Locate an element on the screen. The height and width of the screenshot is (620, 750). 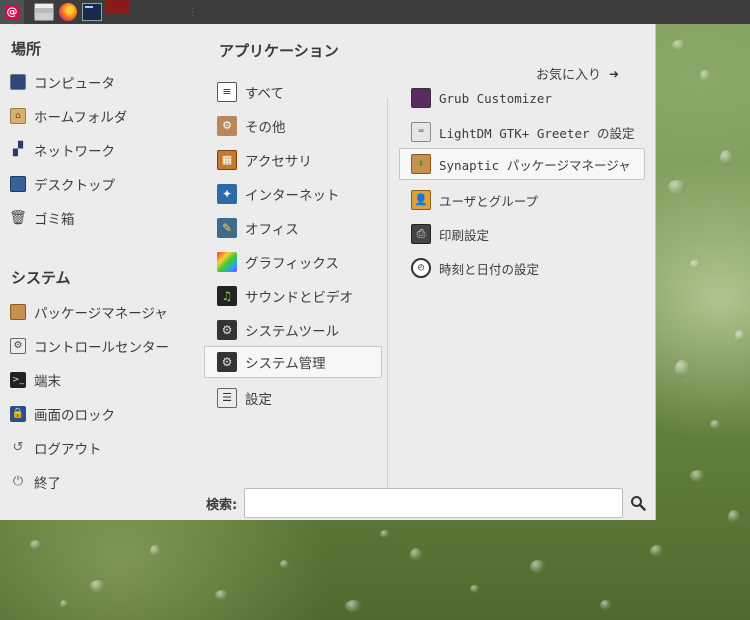
favorites-button: お気に入り ➜ is located at coordinates (578, 74).